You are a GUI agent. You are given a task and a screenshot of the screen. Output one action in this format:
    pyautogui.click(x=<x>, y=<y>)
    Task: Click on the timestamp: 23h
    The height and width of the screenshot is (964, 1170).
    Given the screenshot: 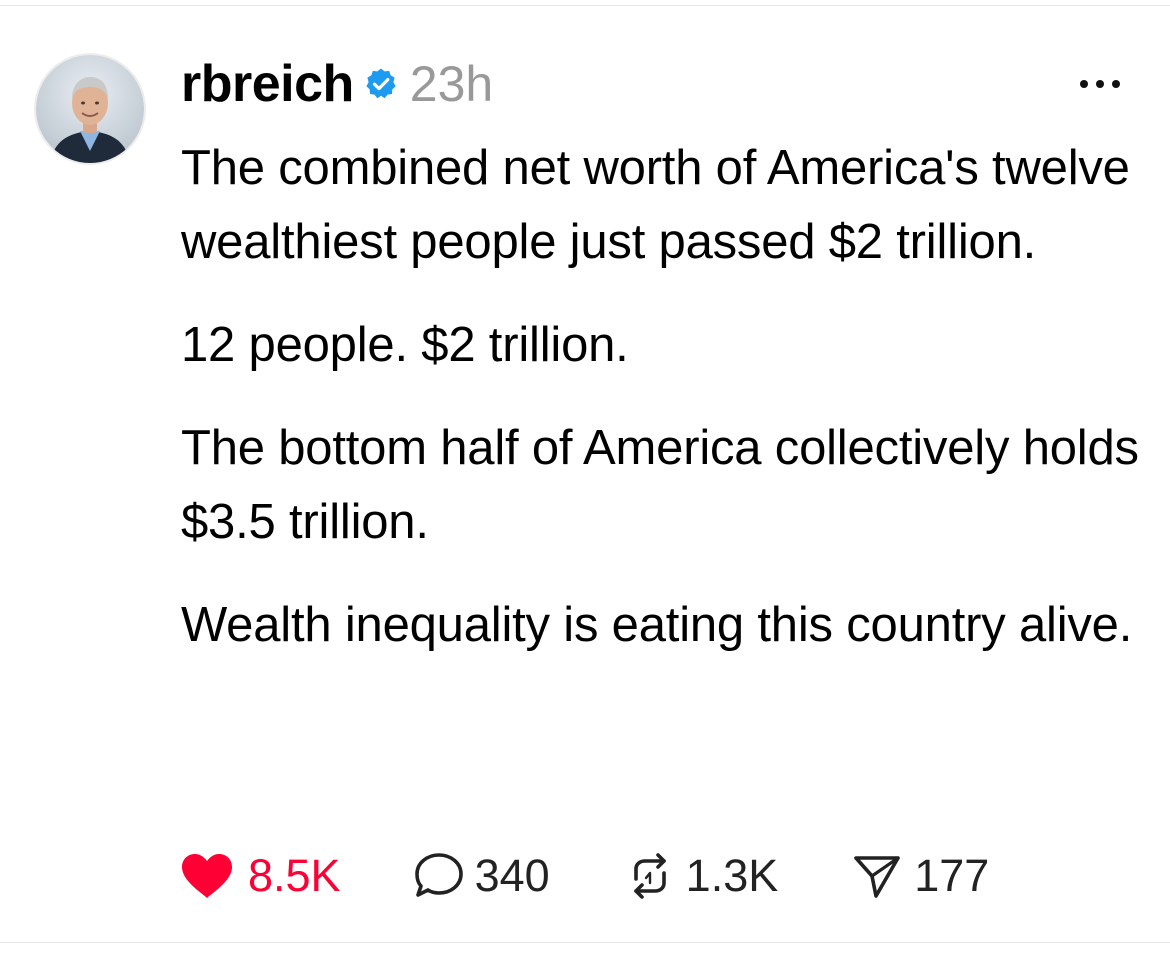 What is the action you would take?
    pyautogui.click(x=451, y=84)
    